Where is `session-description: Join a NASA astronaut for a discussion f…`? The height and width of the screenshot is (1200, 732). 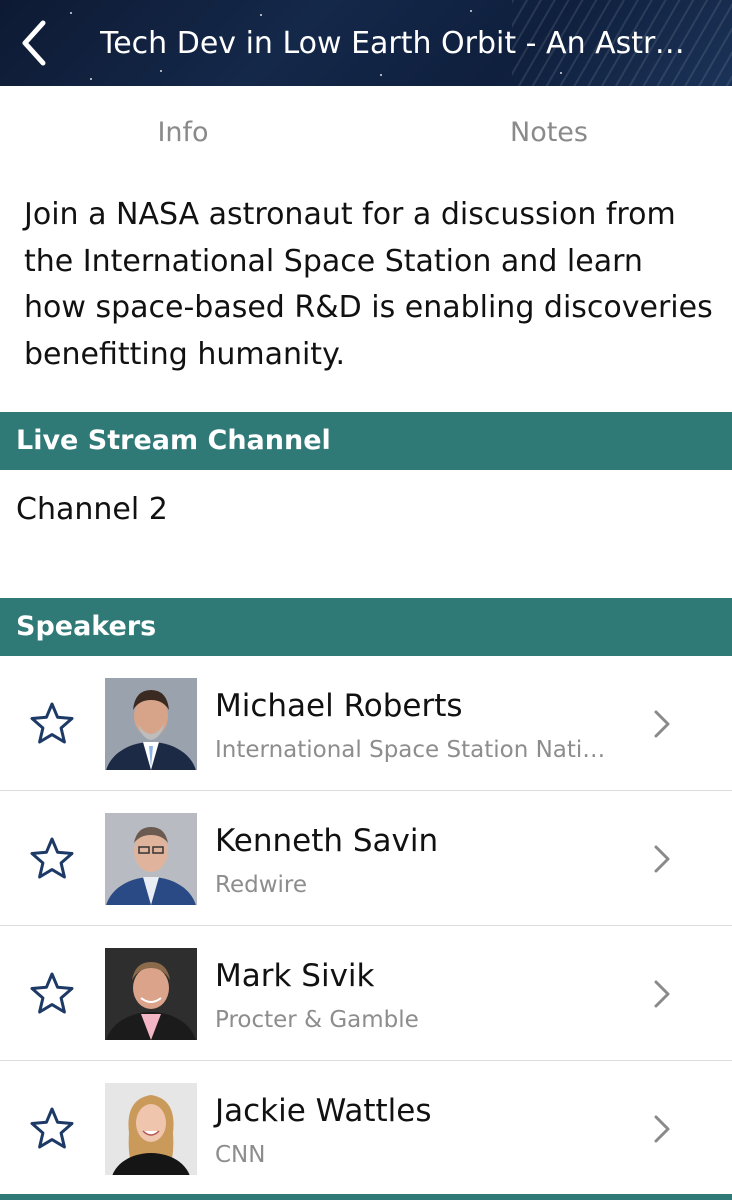
session-description: Join a NASA astronaut for a discussion f… is located at coordinates (368, 284).